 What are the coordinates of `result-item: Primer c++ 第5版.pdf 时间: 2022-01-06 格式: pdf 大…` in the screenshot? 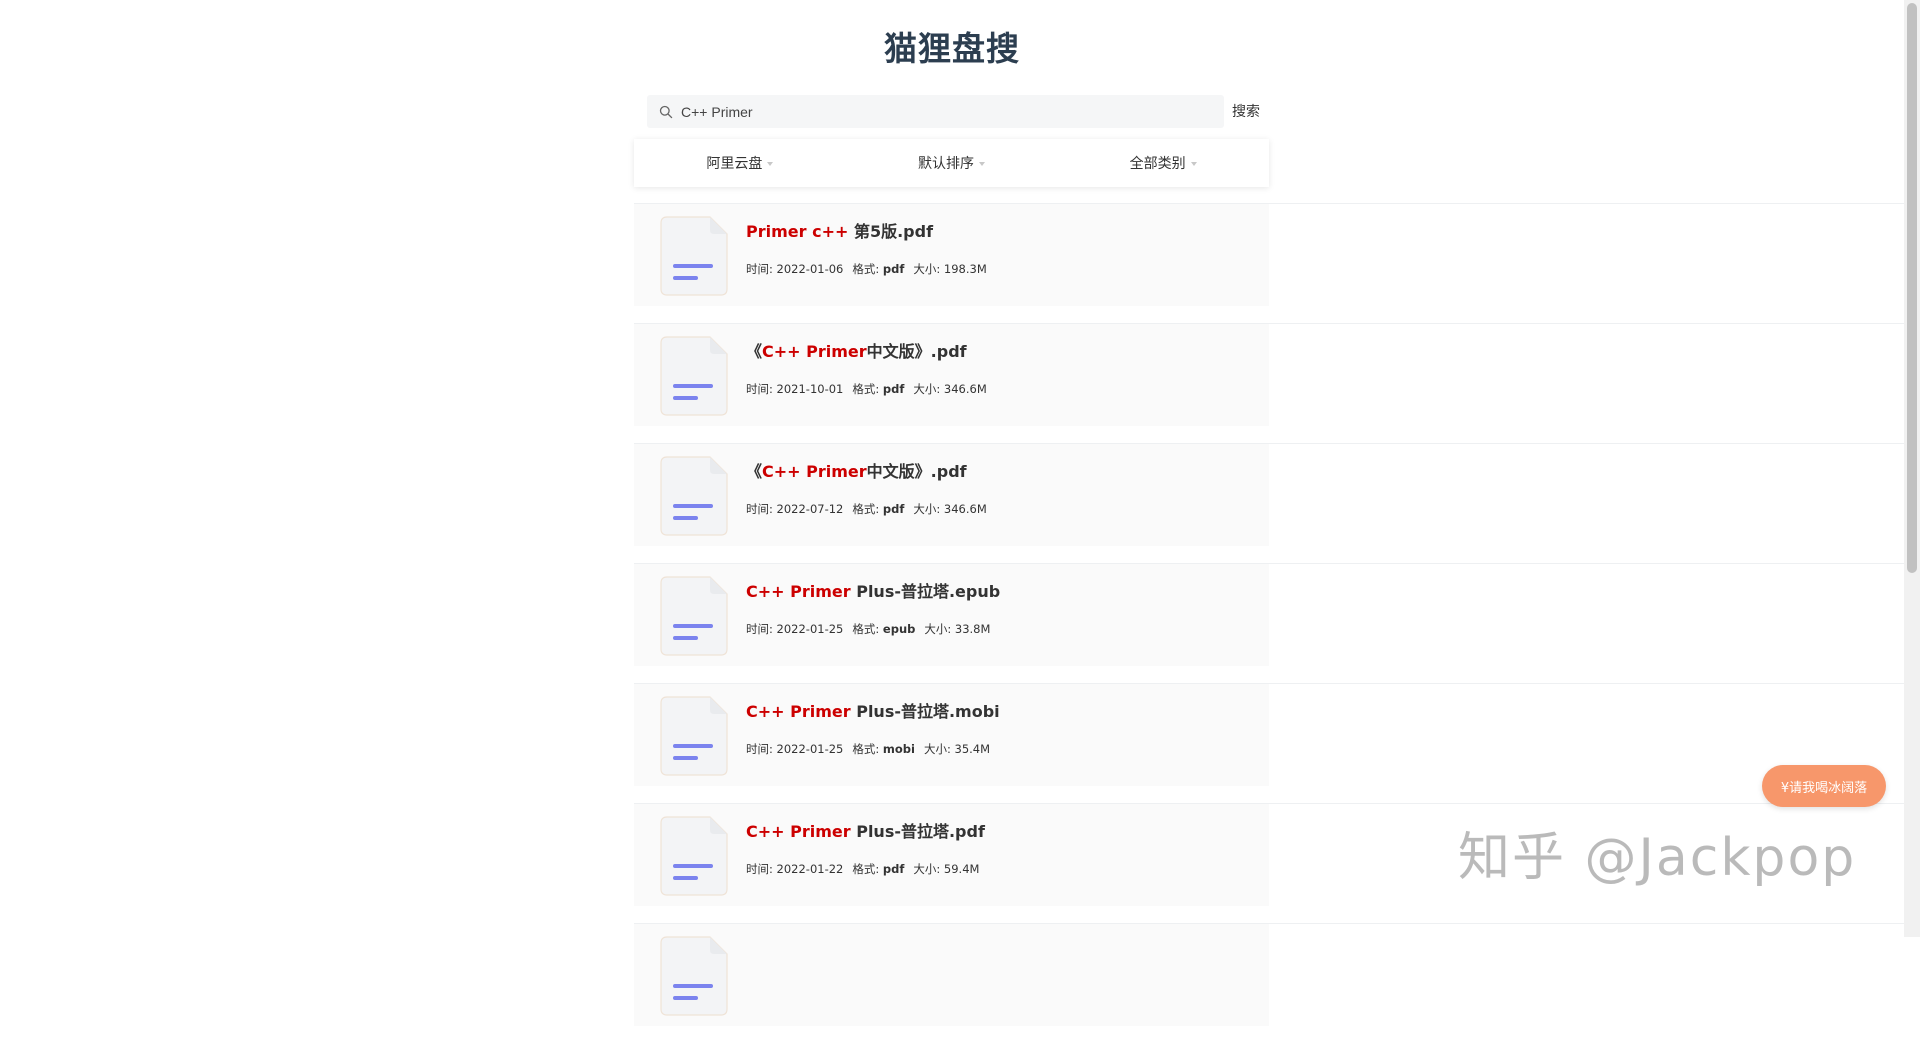 It's located at (951, 255).